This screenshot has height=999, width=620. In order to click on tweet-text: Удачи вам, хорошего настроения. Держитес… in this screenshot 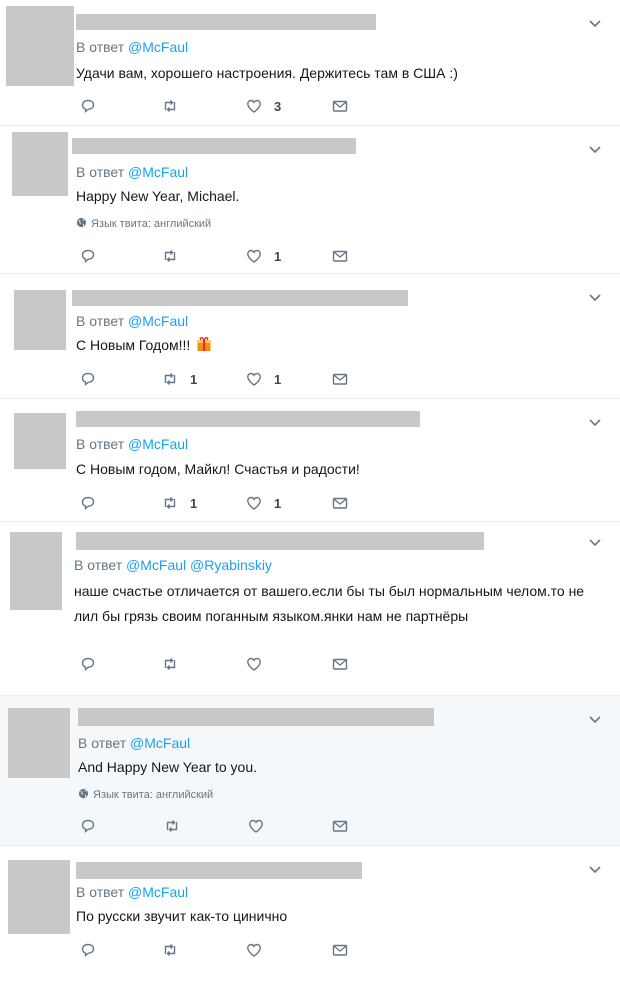, I will do `click(267, 73)`.